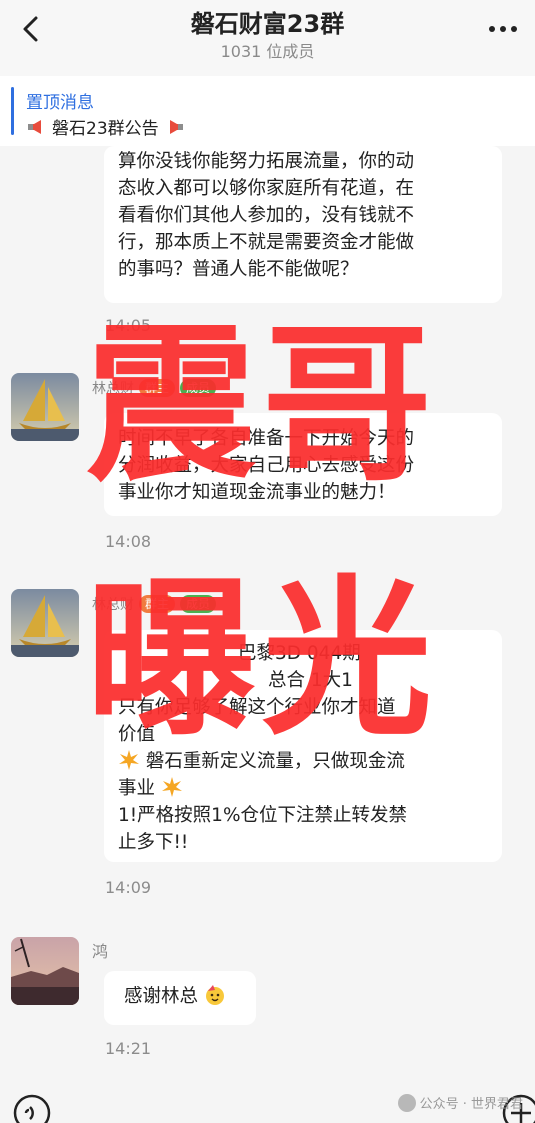 The width and height of the screenshot is (535, 1123). I want to click on watermark: 公众号 · 世界君君, so click(460, 1102).